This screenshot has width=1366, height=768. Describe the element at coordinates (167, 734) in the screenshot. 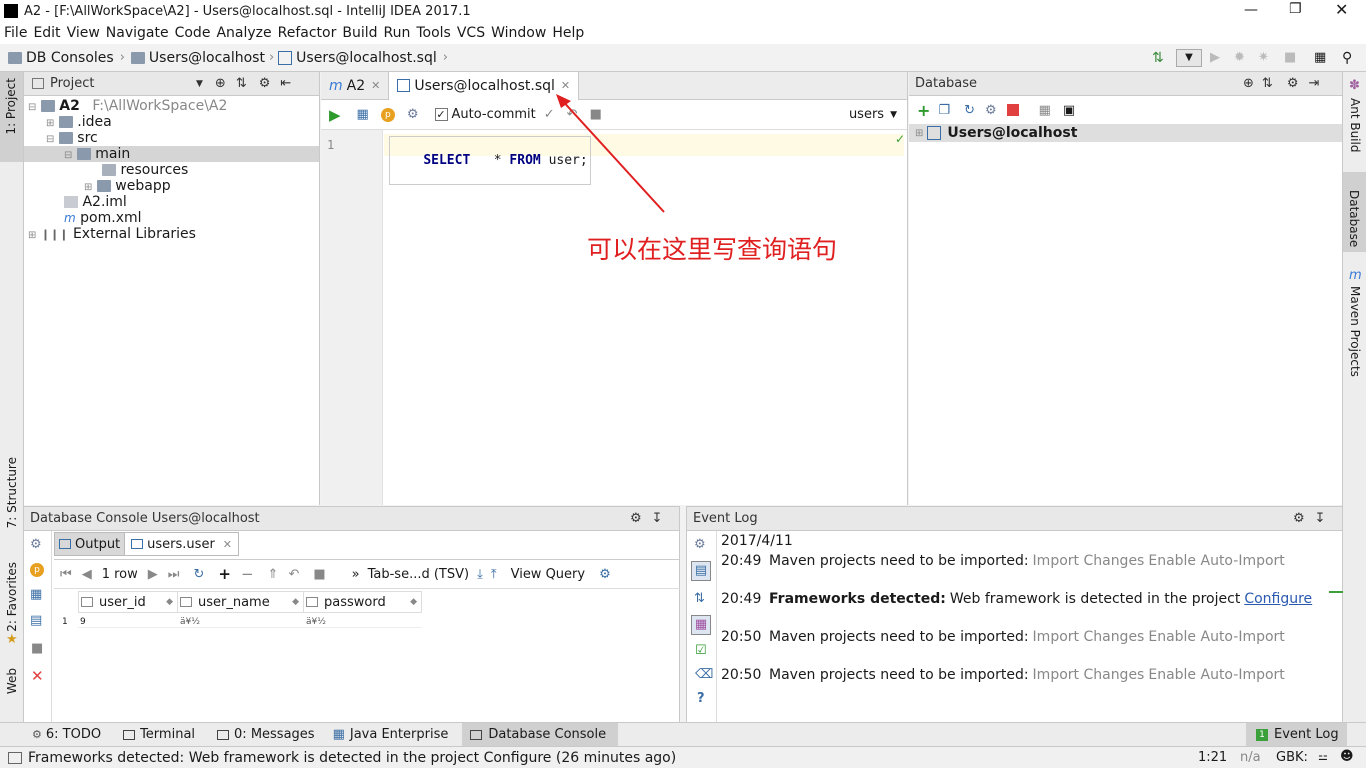

I see `tool-terminal: Terminal` at that location.